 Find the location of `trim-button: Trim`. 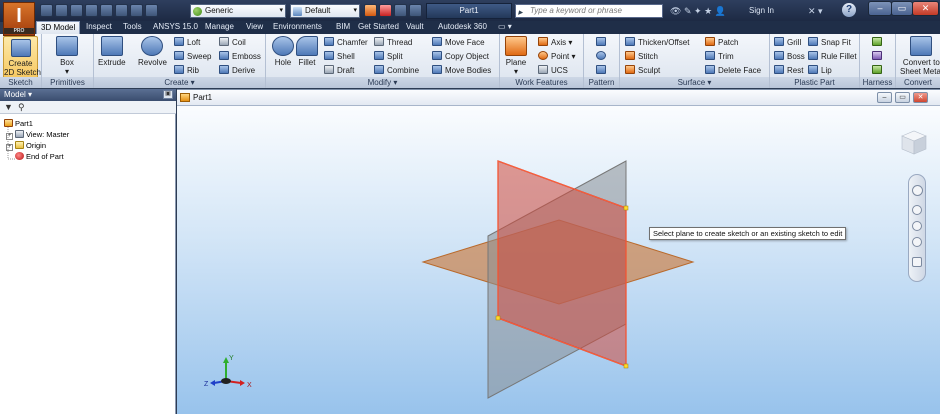

trim-button: Trim is located at coordinates (719, 56).